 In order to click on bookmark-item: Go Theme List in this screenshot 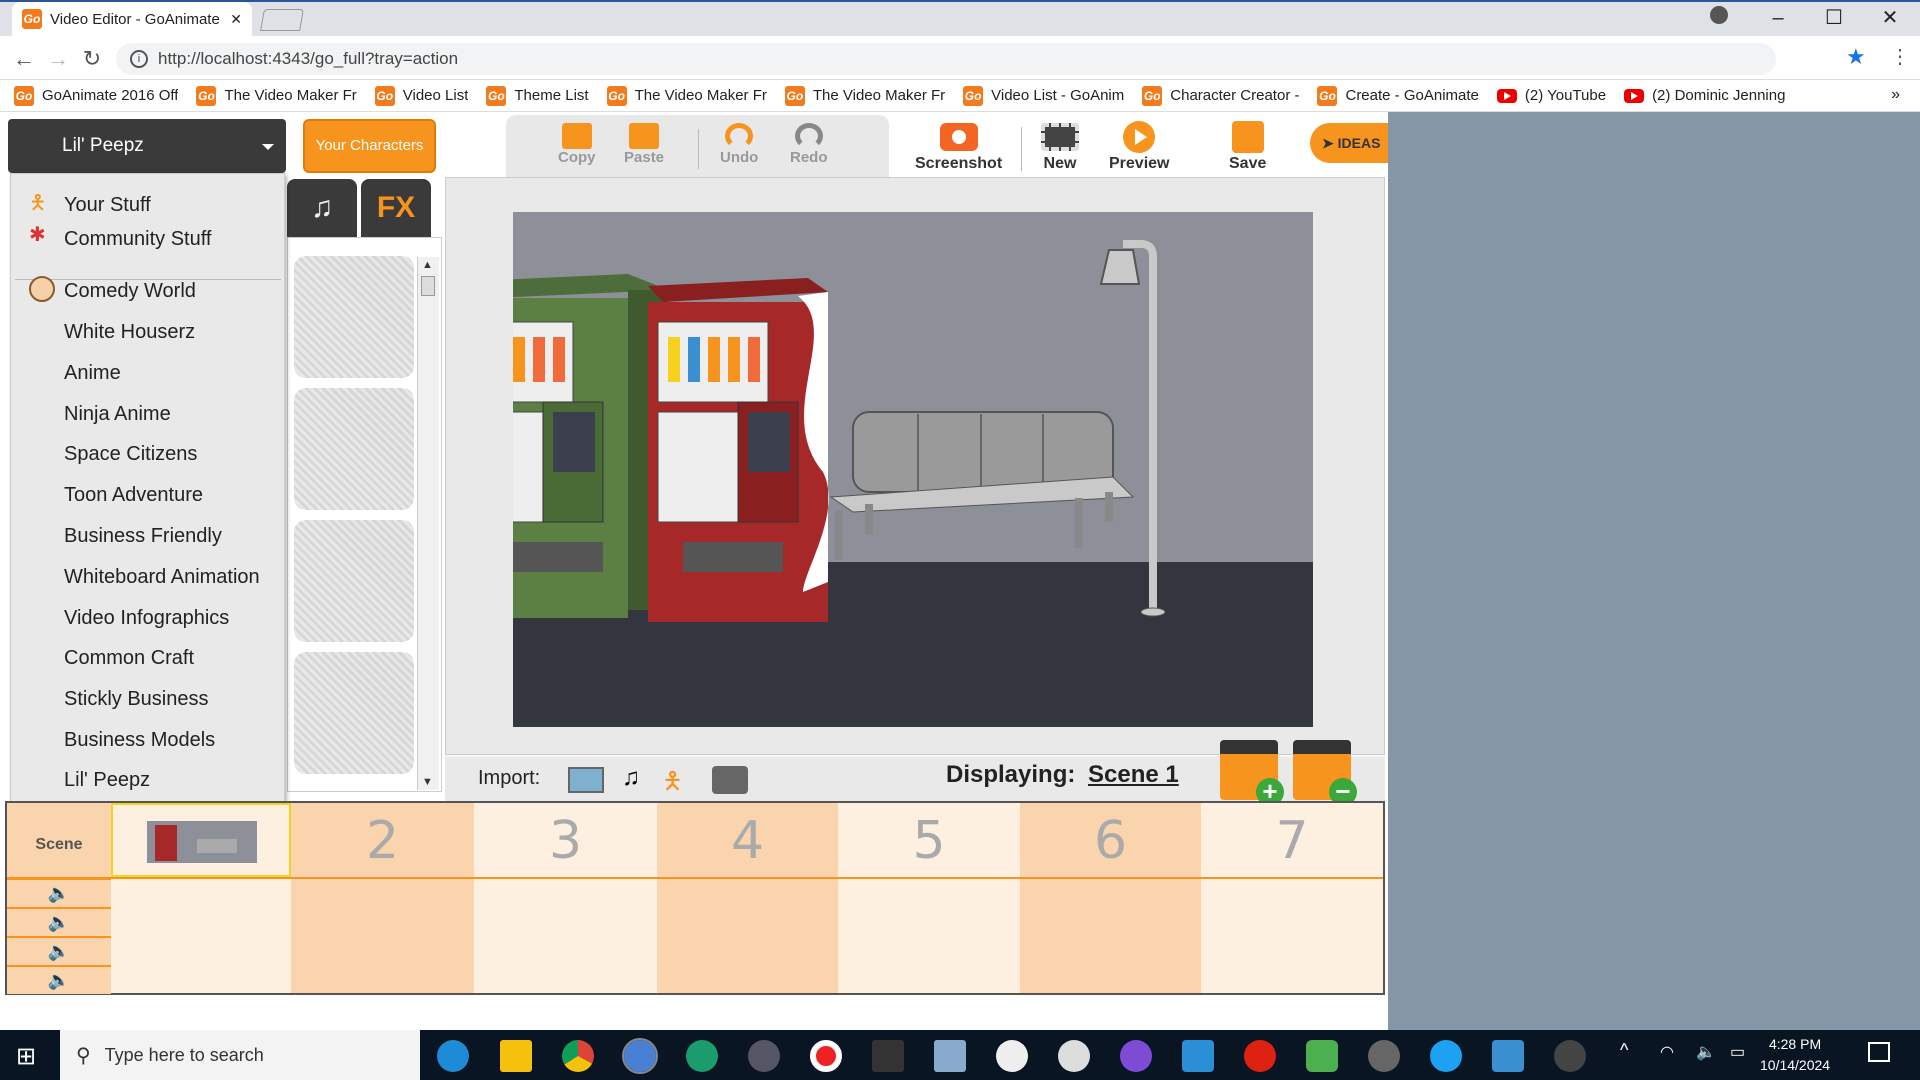, I will do `click(537, 95)`.